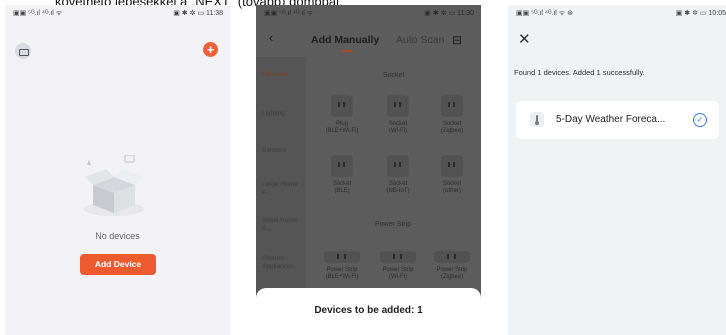 This screenshot has height=335, width=726. What do you see at coordinates (342, 187) in the screenshot?
I see `device-label: Socket (BLE)` at bounding box center [342, 187].